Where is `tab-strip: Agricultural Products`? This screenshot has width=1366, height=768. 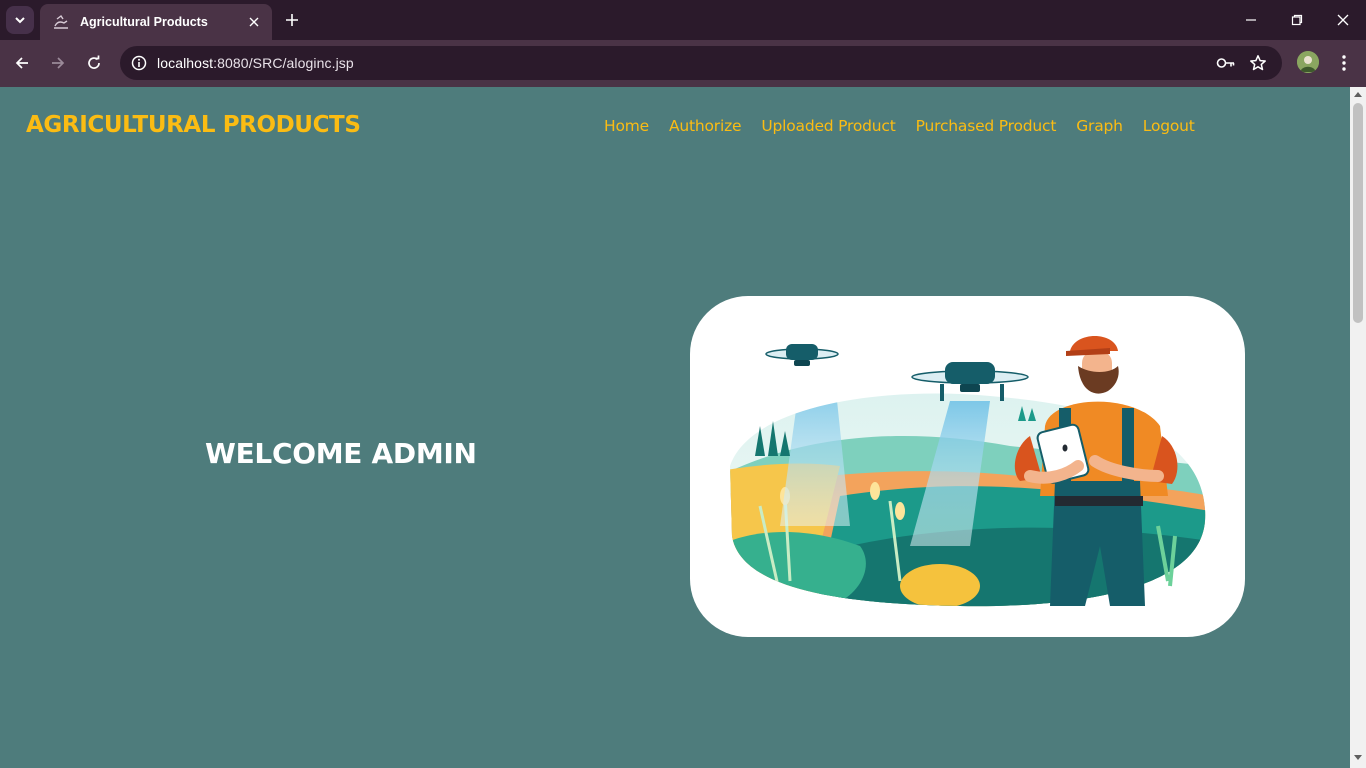
tab-strip: Agricultural Products is located at coordinates (683, 20).